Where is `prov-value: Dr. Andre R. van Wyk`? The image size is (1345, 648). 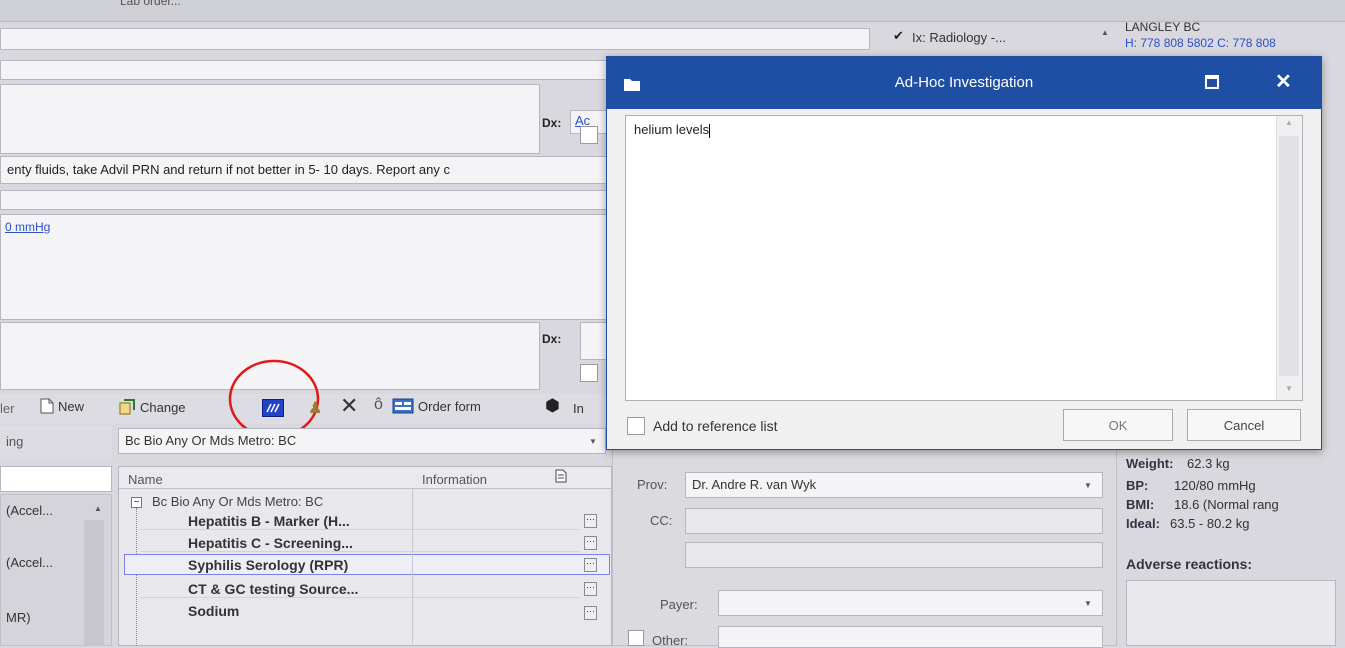
prov-value: Dr. Andre R. van Wyk is located at coordinates (754, 484).